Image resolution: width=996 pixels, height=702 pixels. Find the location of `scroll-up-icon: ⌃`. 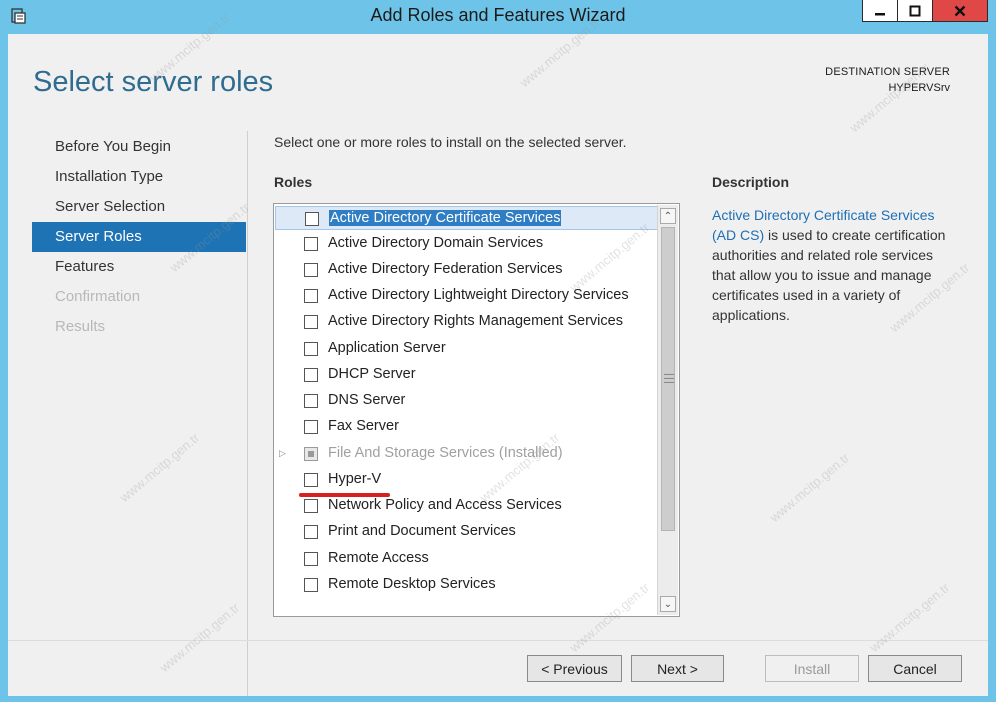

scroll-up-icon: ⌃ is located at coordinates (668, 216).